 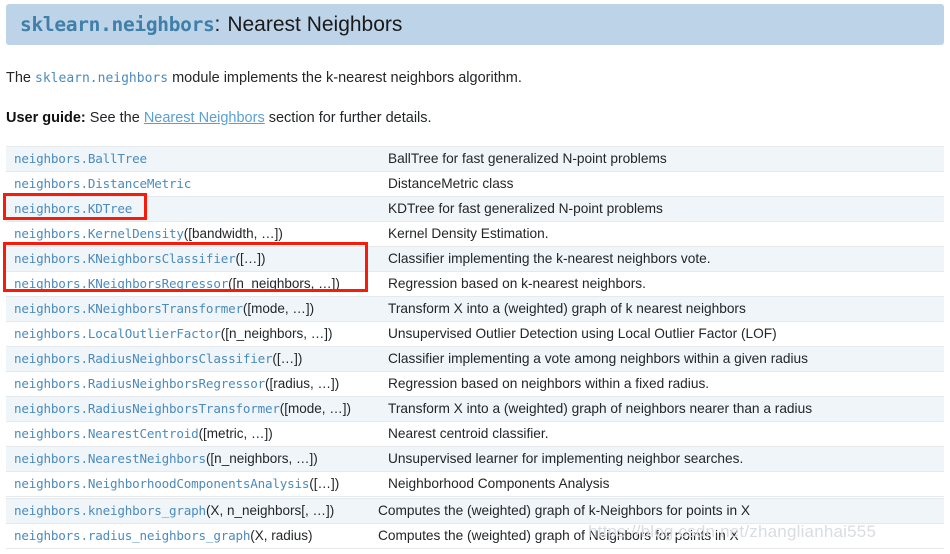 What do you see at coordinates (46, 118) in the screenshot?
I see `user-guide-label: User guide:` at bounding box center [46, 118].